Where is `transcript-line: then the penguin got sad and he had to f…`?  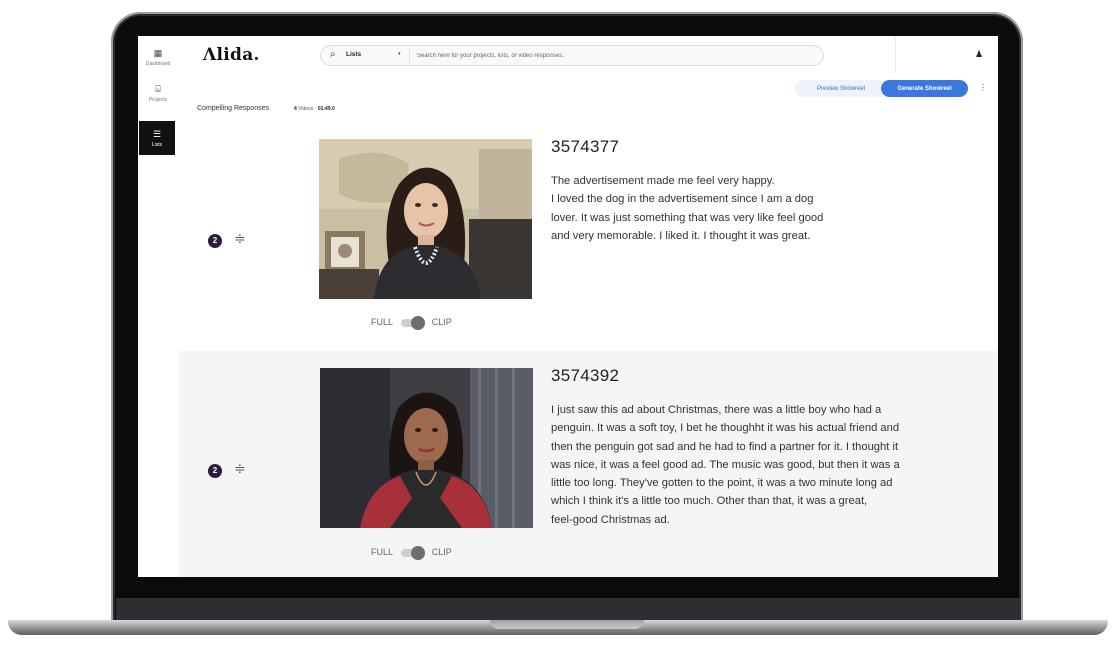 transcript-line: then the penguin got sad and he had to f… is located at coordinates (725, 446).